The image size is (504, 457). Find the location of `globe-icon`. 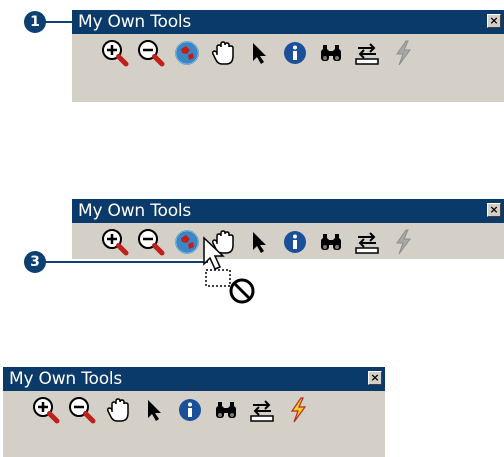

globe-icon is located at coordinates (187, 53).